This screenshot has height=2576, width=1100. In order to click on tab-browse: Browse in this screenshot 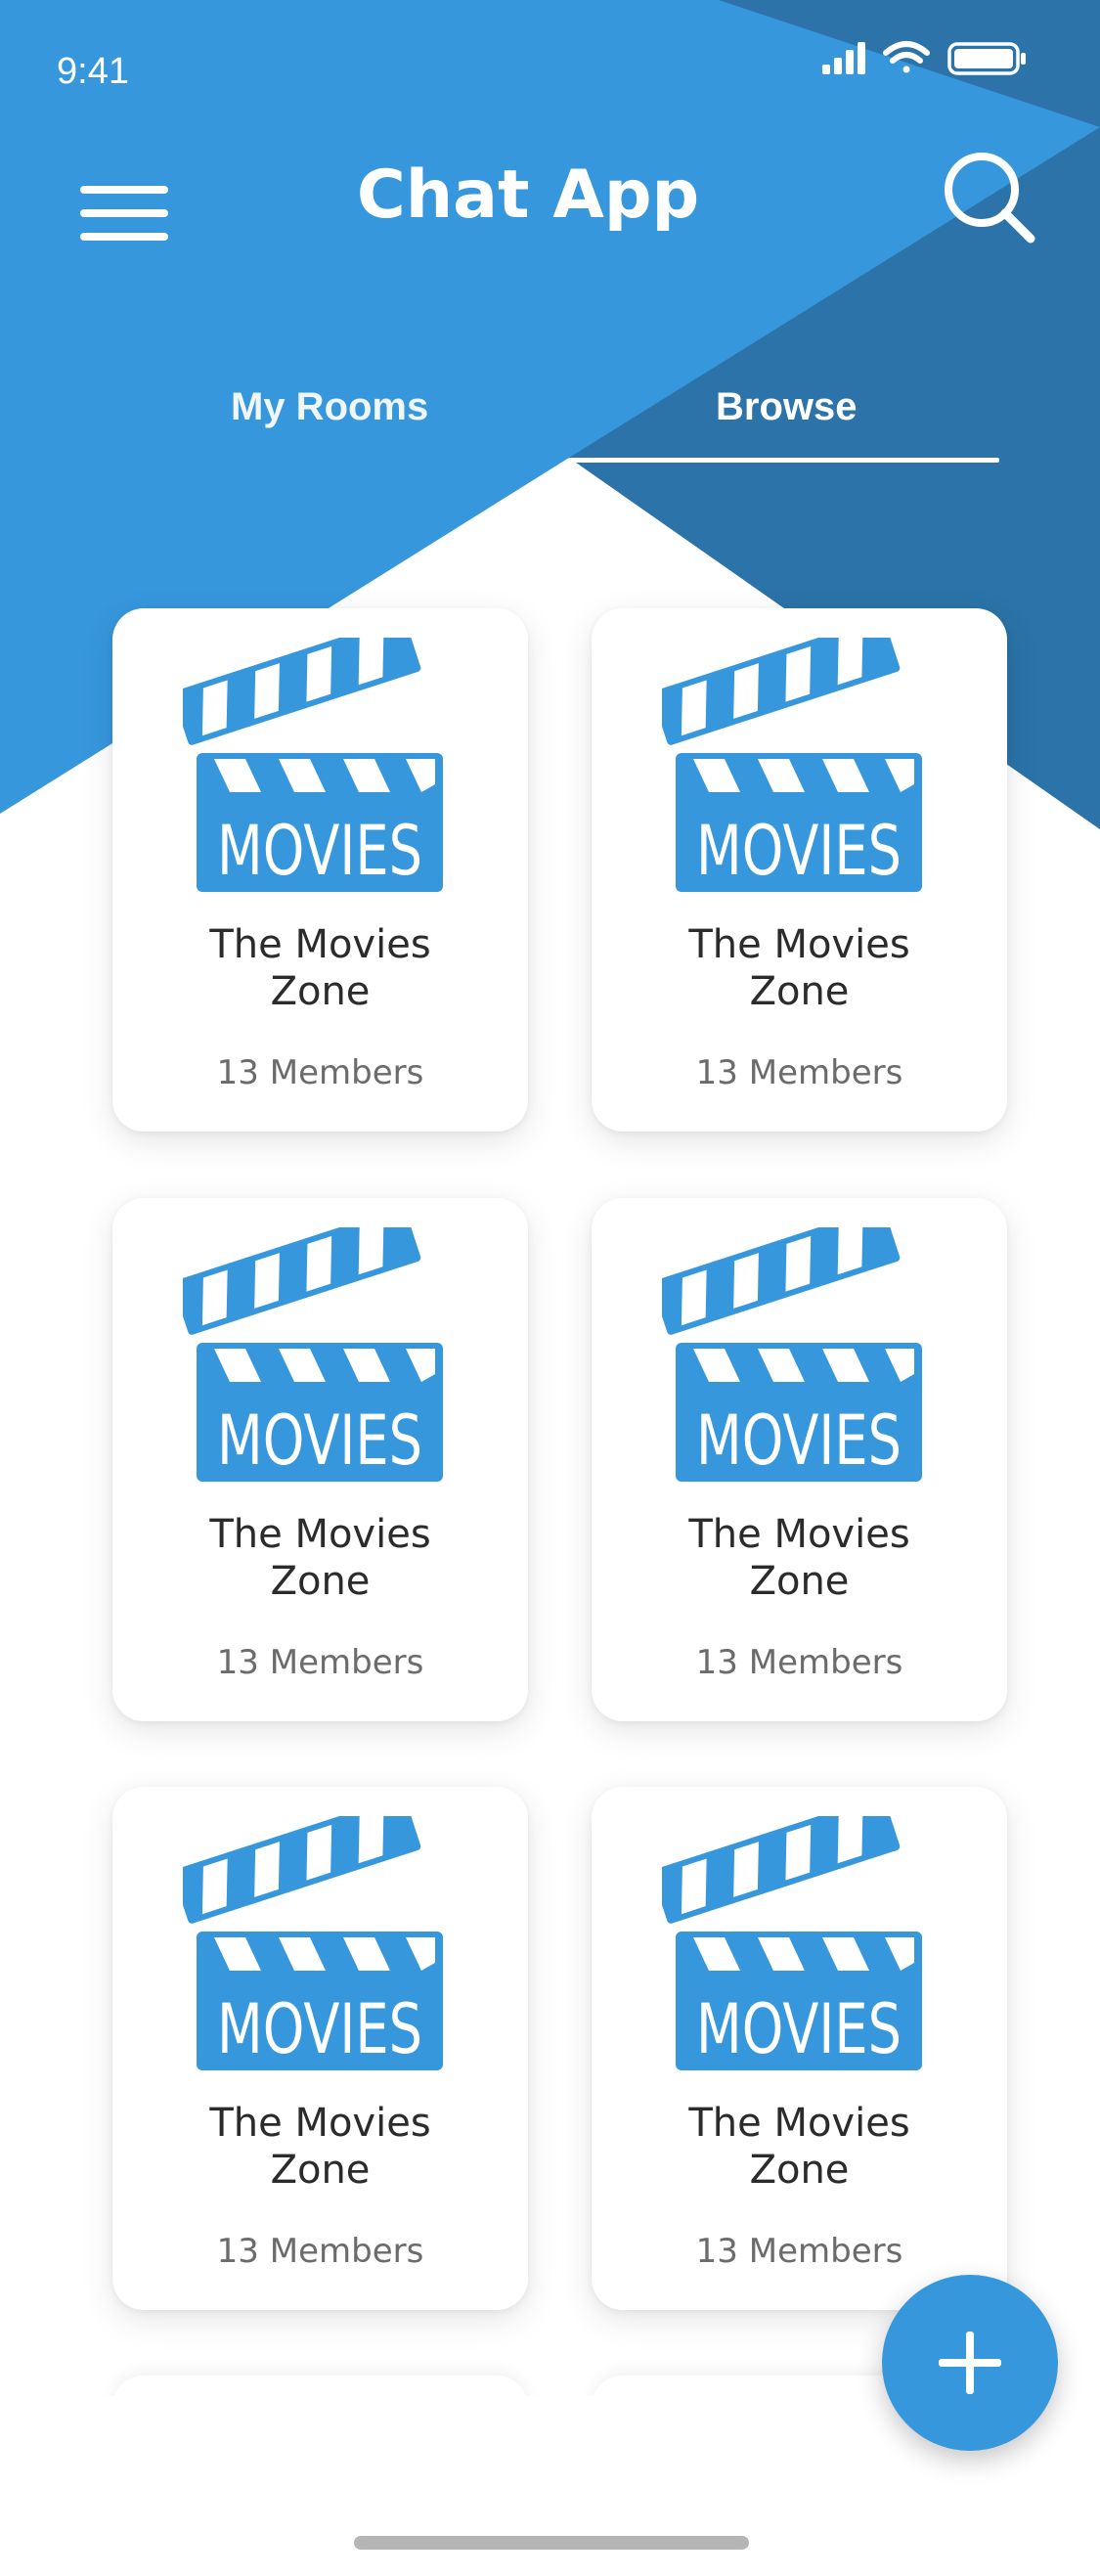, I will do `click(787, 407)`.